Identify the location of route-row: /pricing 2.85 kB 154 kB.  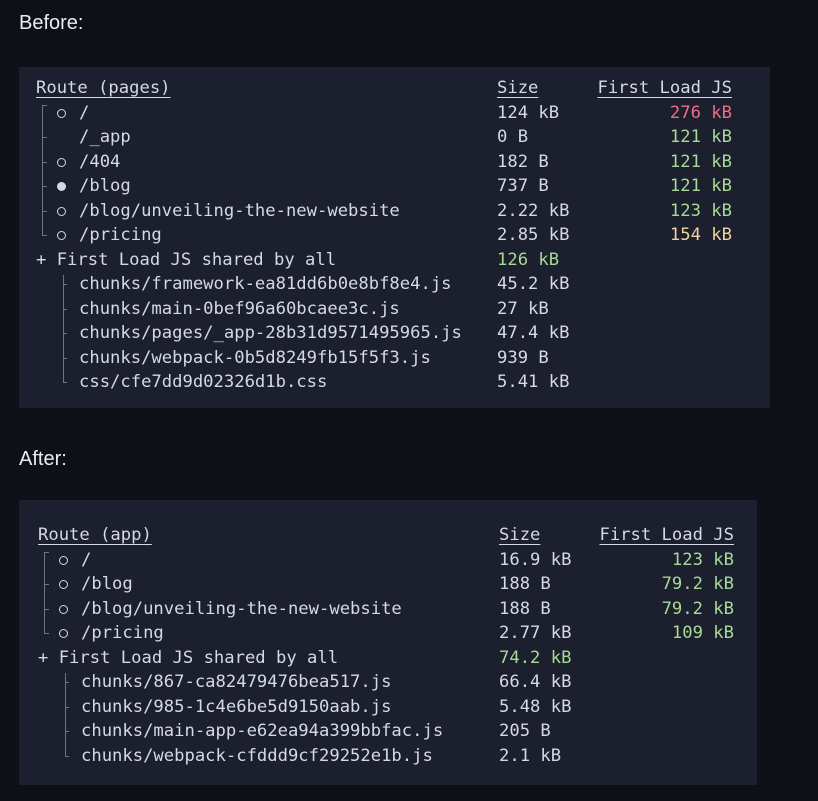
(394, 235).